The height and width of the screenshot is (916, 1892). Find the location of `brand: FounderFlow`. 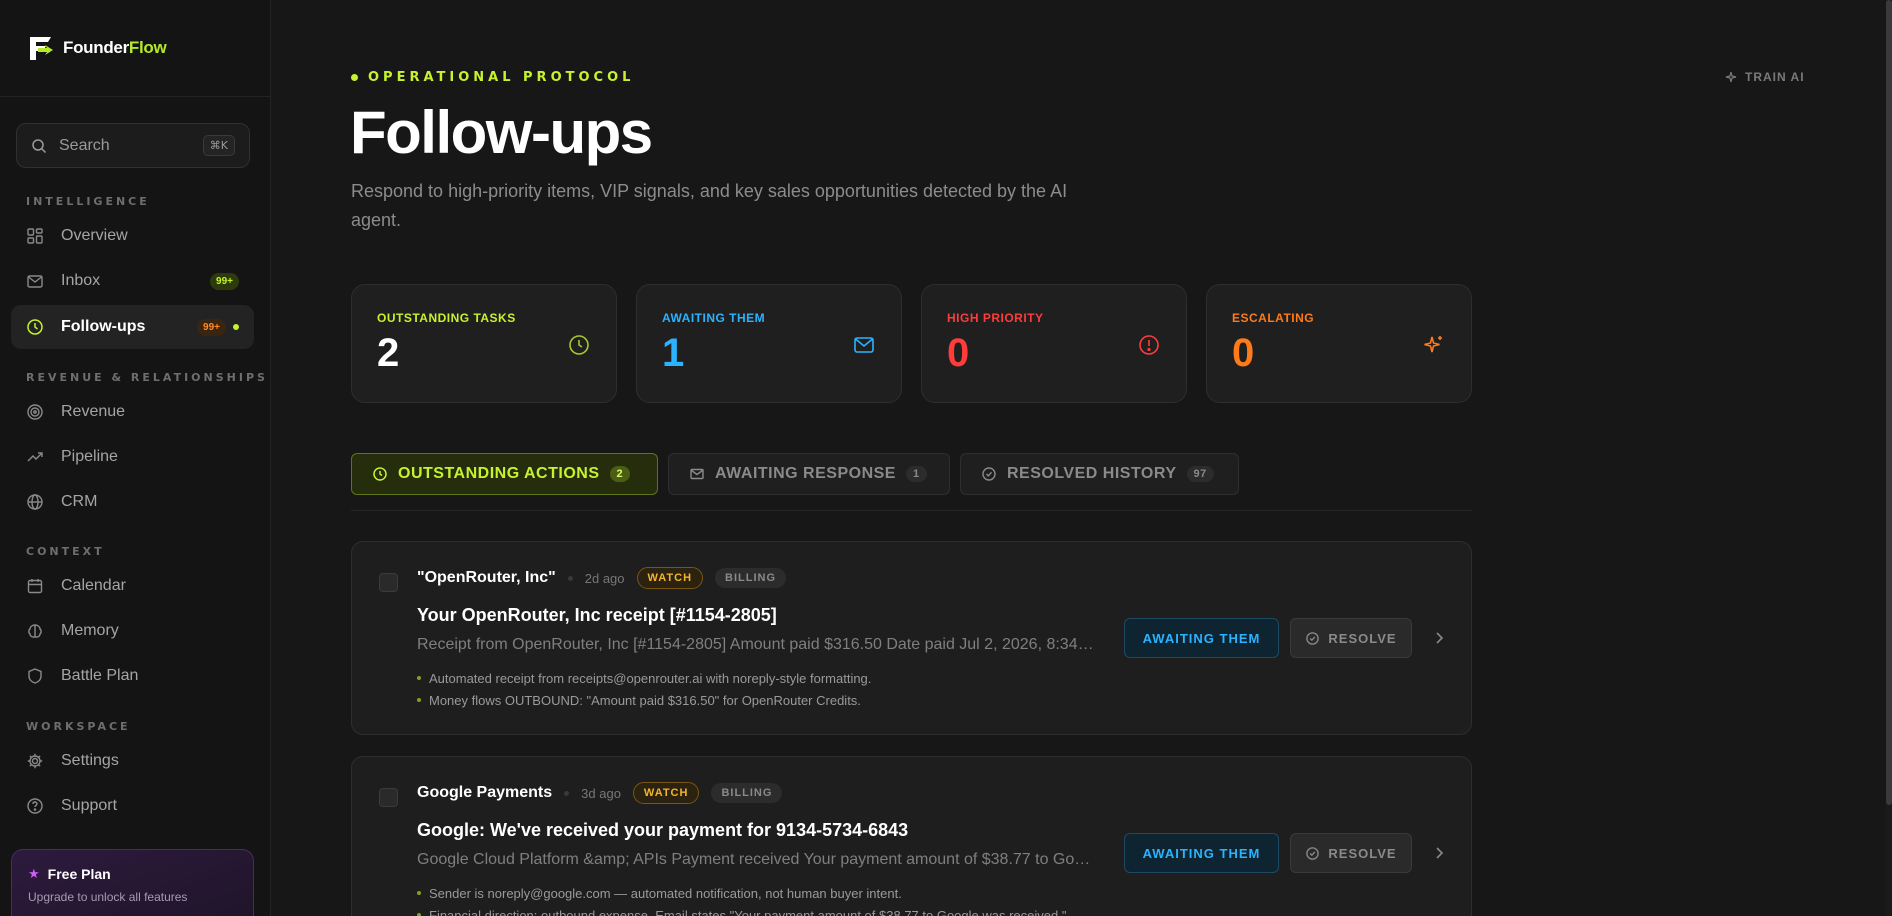

brand: FounderFlow is located at coordinates (135, 48).